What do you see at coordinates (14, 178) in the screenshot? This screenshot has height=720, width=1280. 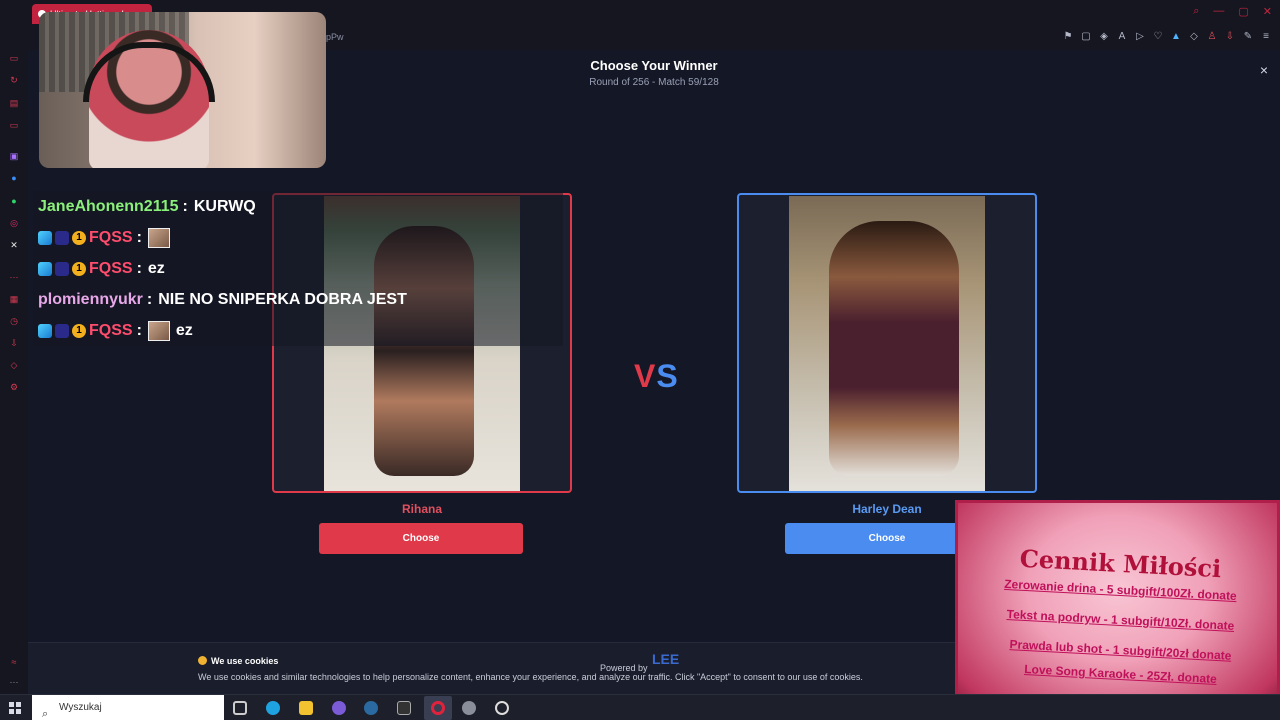 I see `messenger-icon: ●` at bounding box center [14, 178].